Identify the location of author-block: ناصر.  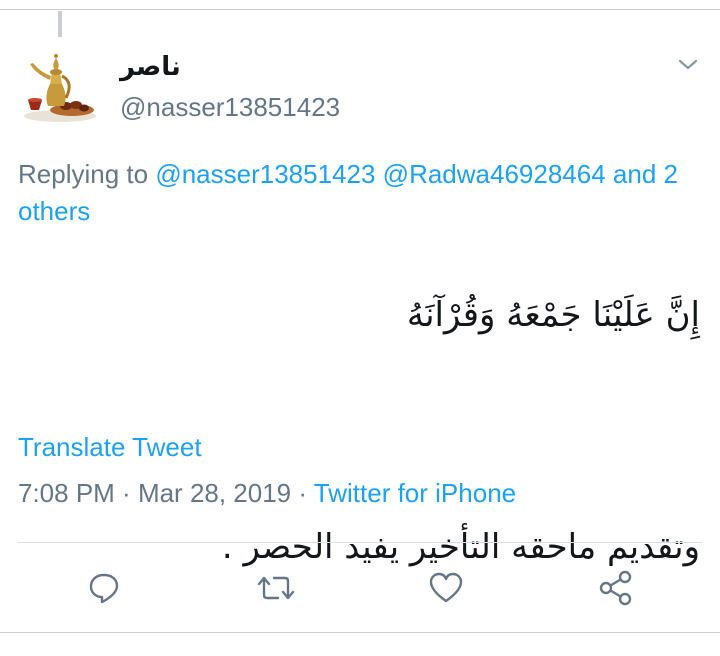
(150, 67).